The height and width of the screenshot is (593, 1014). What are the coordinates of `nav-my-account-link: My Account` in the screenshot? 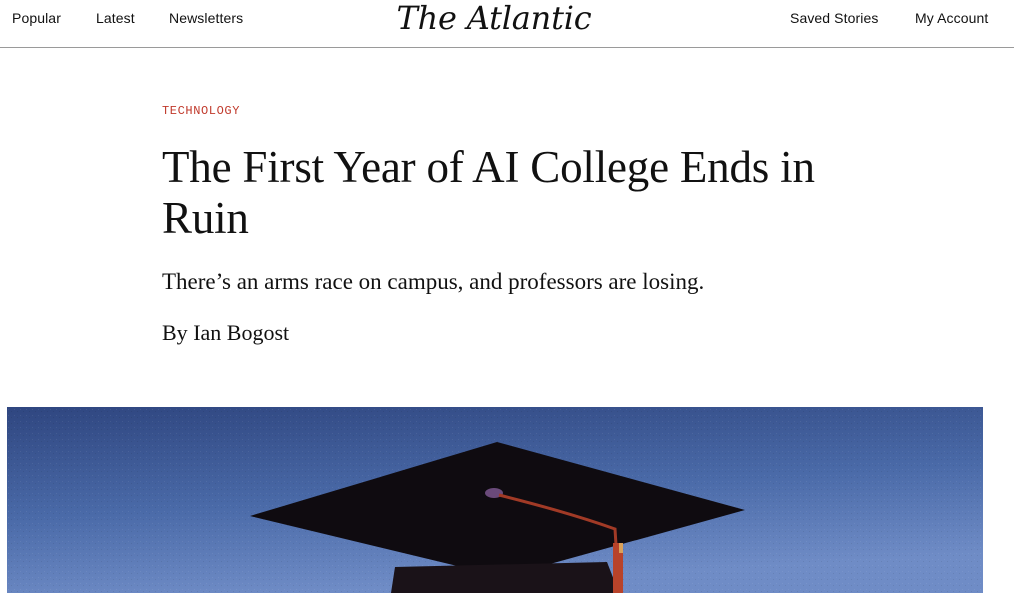 It's located at (951, 18).